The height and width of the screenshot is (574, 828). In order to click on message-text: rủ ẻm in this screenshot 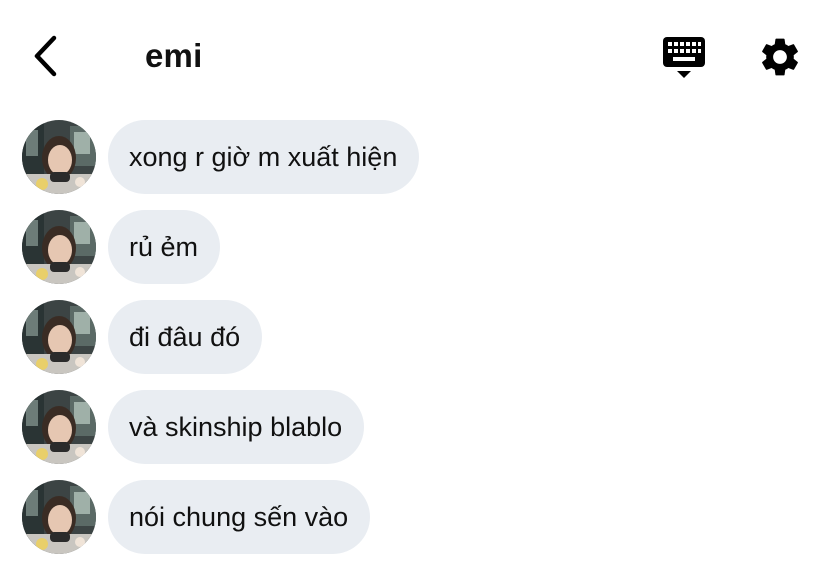, I will do `click(164, 247)`.